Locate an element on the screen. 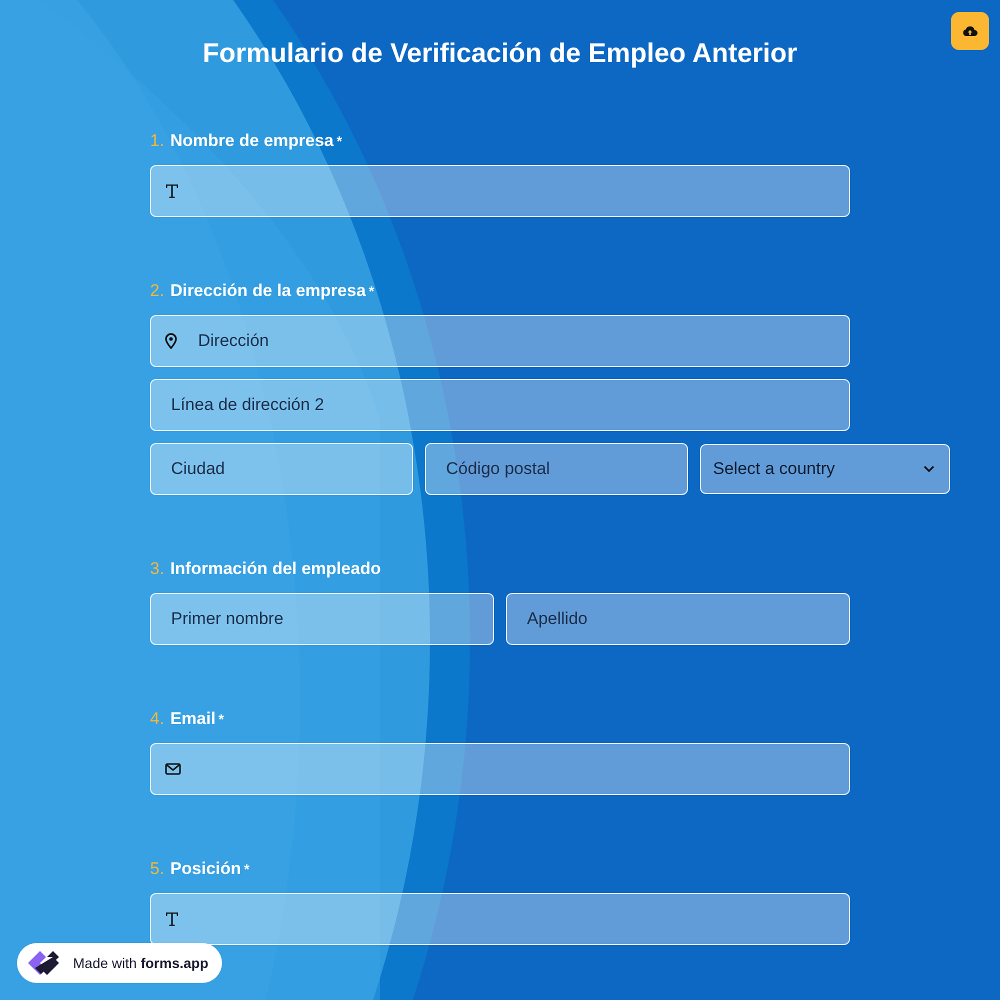  question-number: 2. is located at coordinates (157, 291).